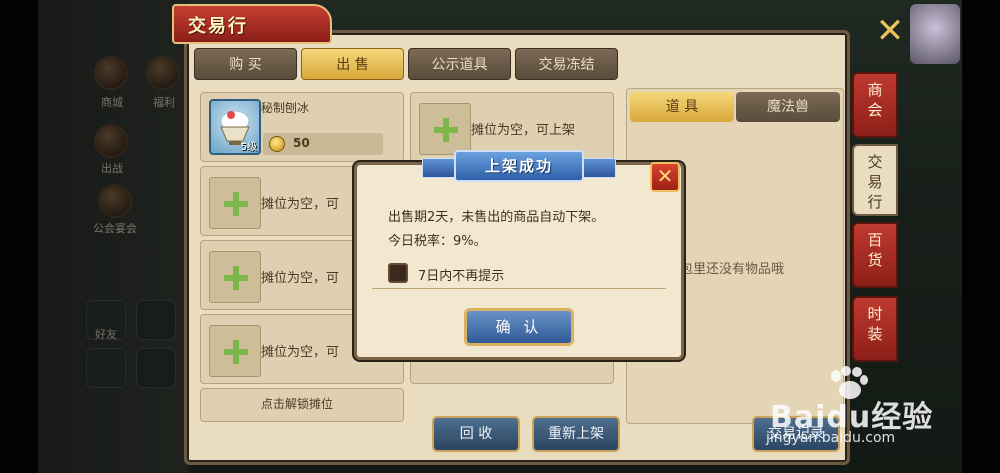  Describe the element at coordinates (352, 64) in the screenshot. I see `tab-sell: 出 售` at that location.